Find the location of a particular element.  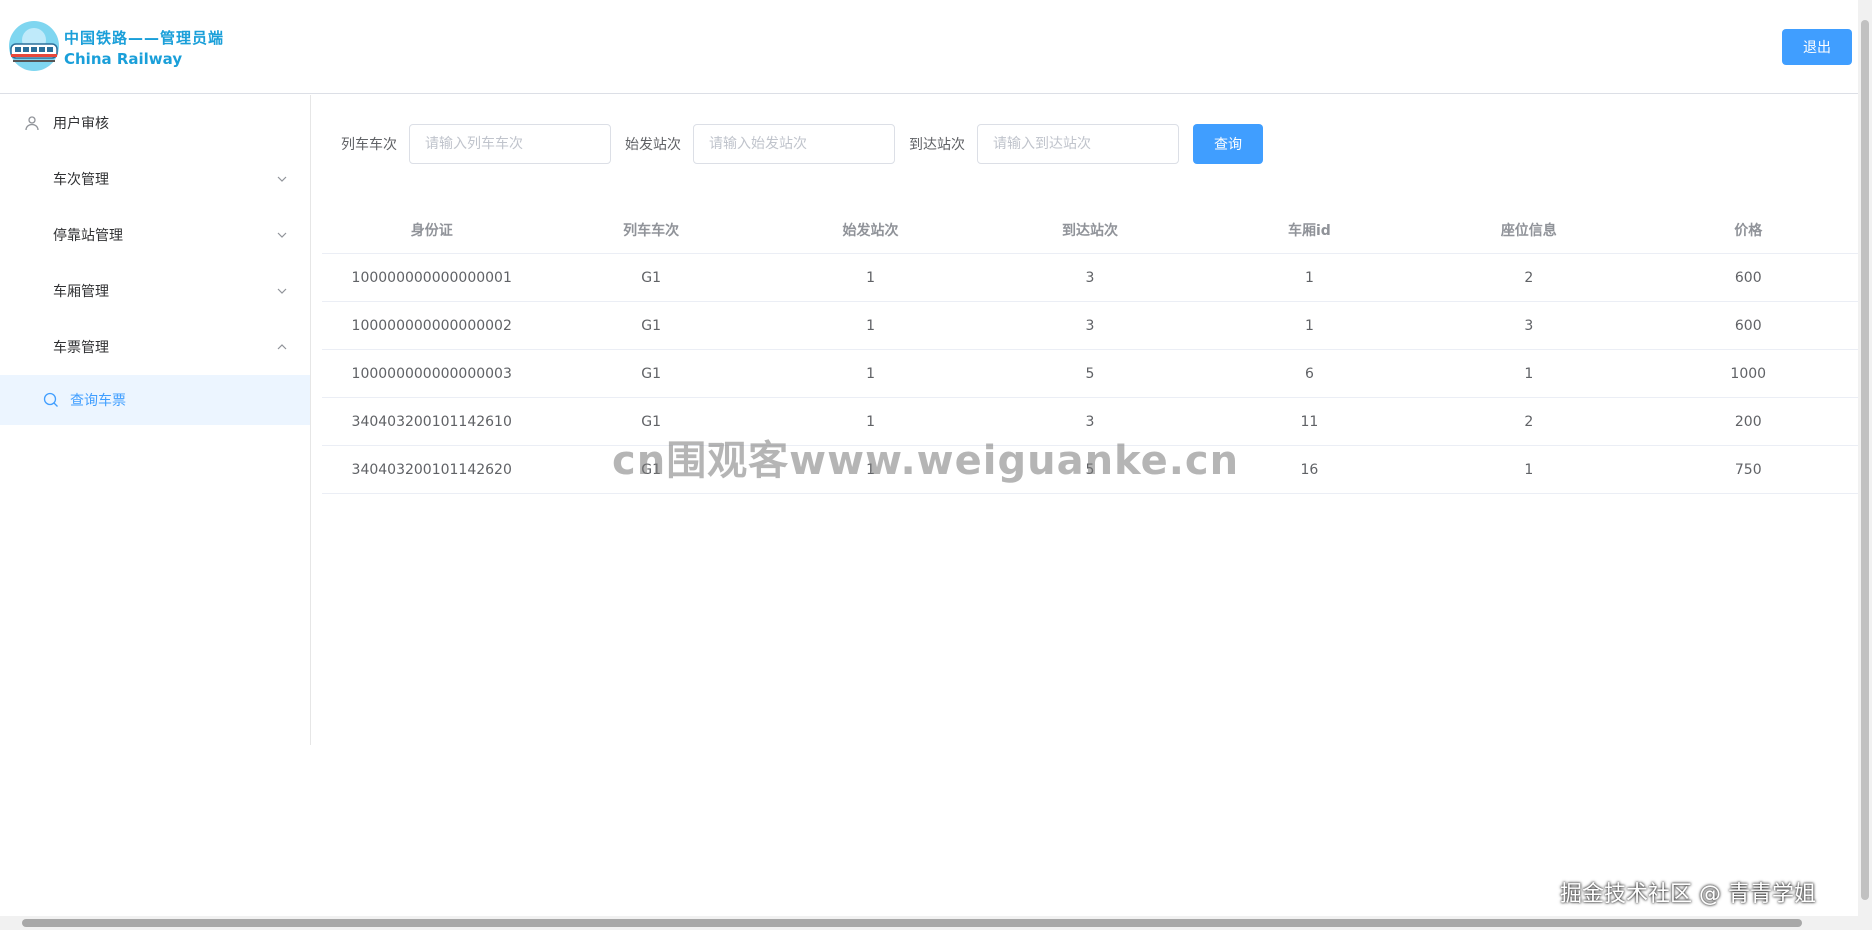

horizontal-scroll-thumb is located at coordinates (912, 923).